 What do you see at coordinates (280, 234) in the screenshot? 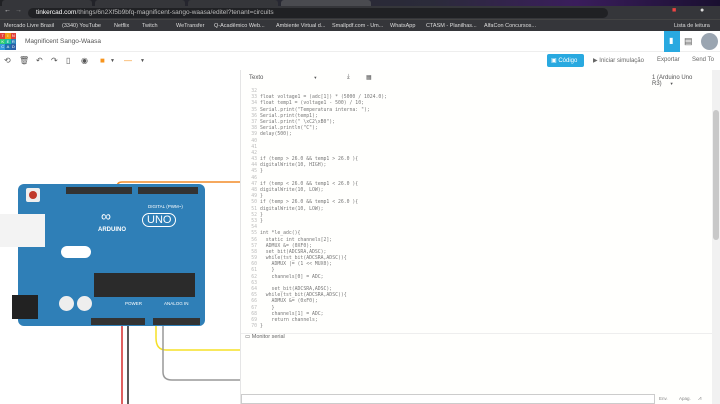
I see `line-text: int *le_adc(){` at bounding box center [280, 234].